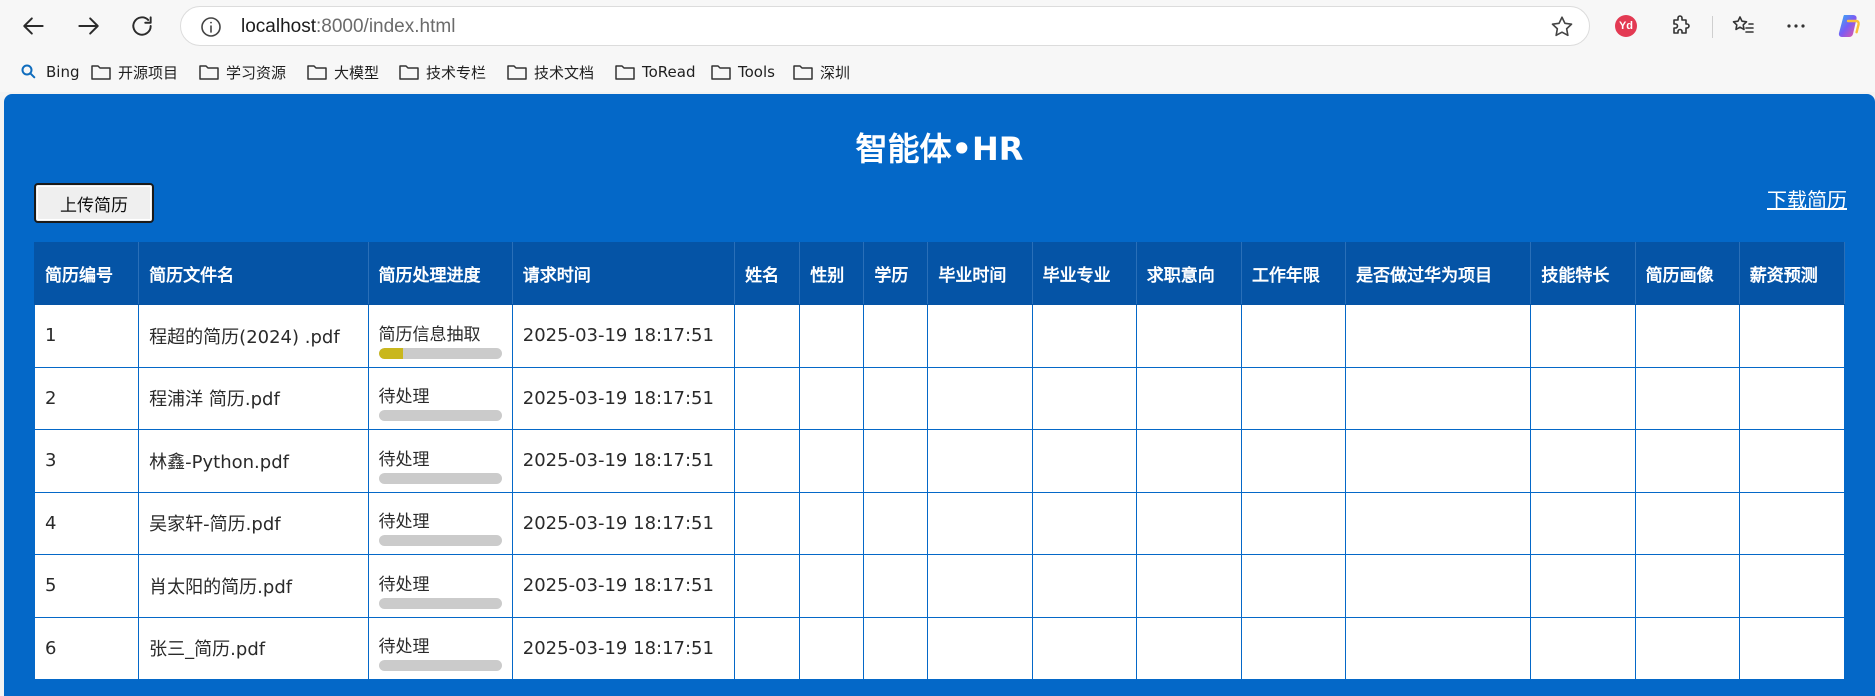  I want to click on resume-filename-cell: 程超的简历(2024) .pdf, so click(253, 336).